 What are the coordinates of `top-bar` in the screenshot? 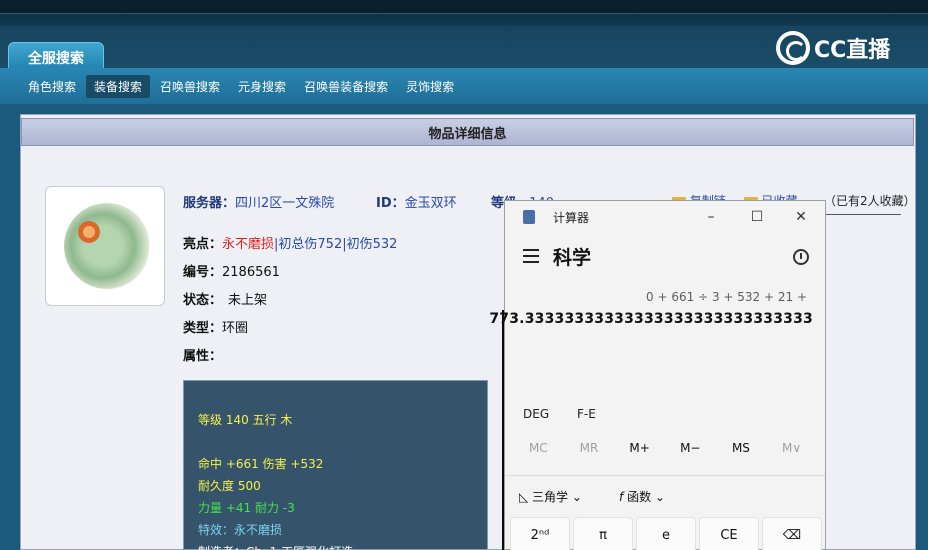 It's located at (464, 7).